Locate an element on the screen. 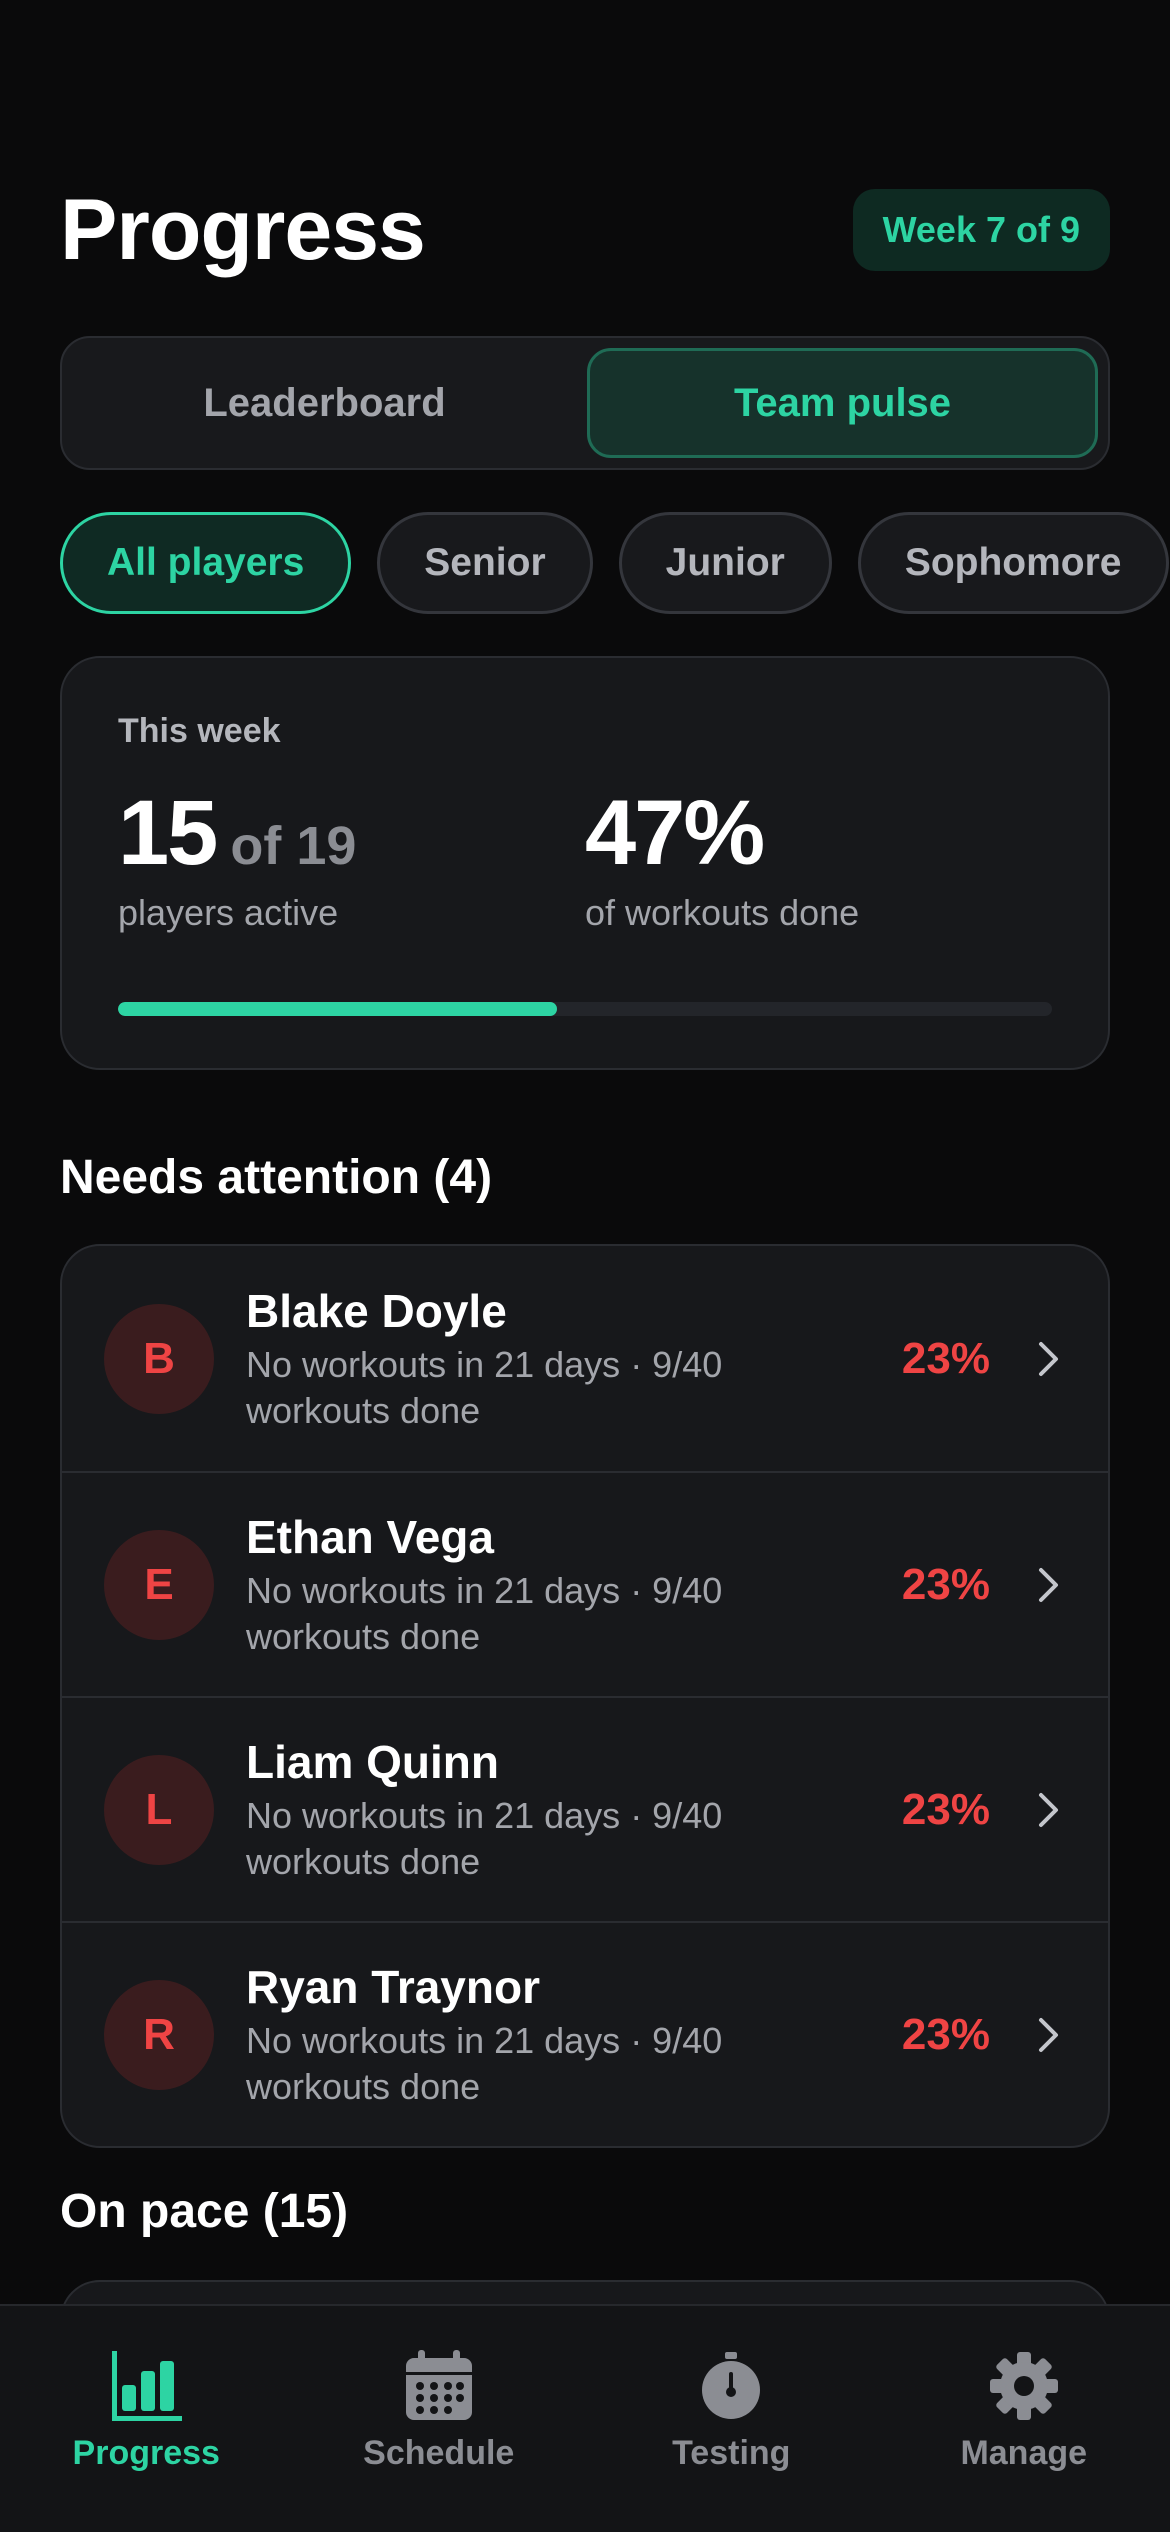 This screenshot has width=1170, height=2532. workouts-done-stat: 47% of workouts done is located at coordinates (818, 857).